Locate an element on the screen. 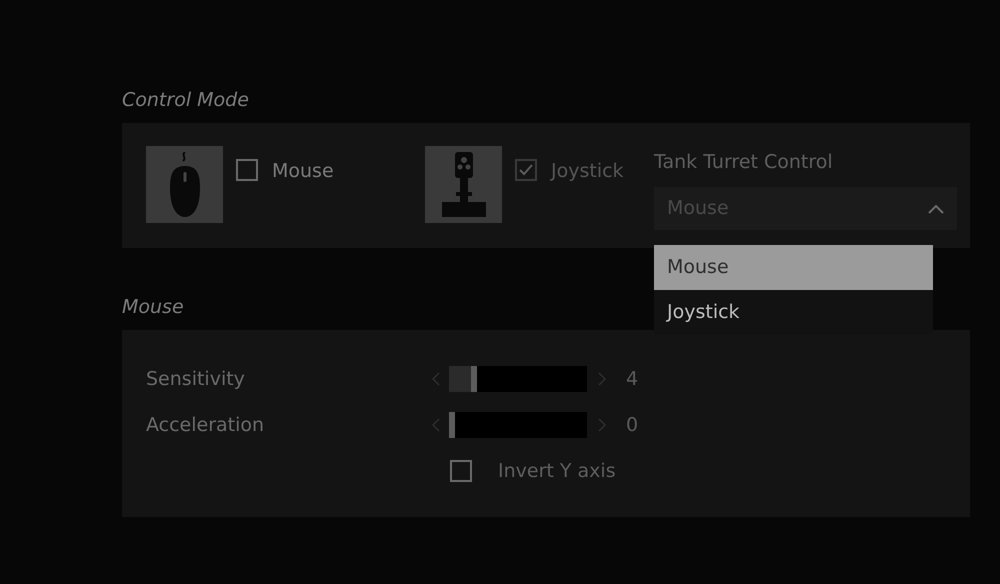 The image size is (1000, 584). slider-value: 0 is located at coordinates (632, 425).